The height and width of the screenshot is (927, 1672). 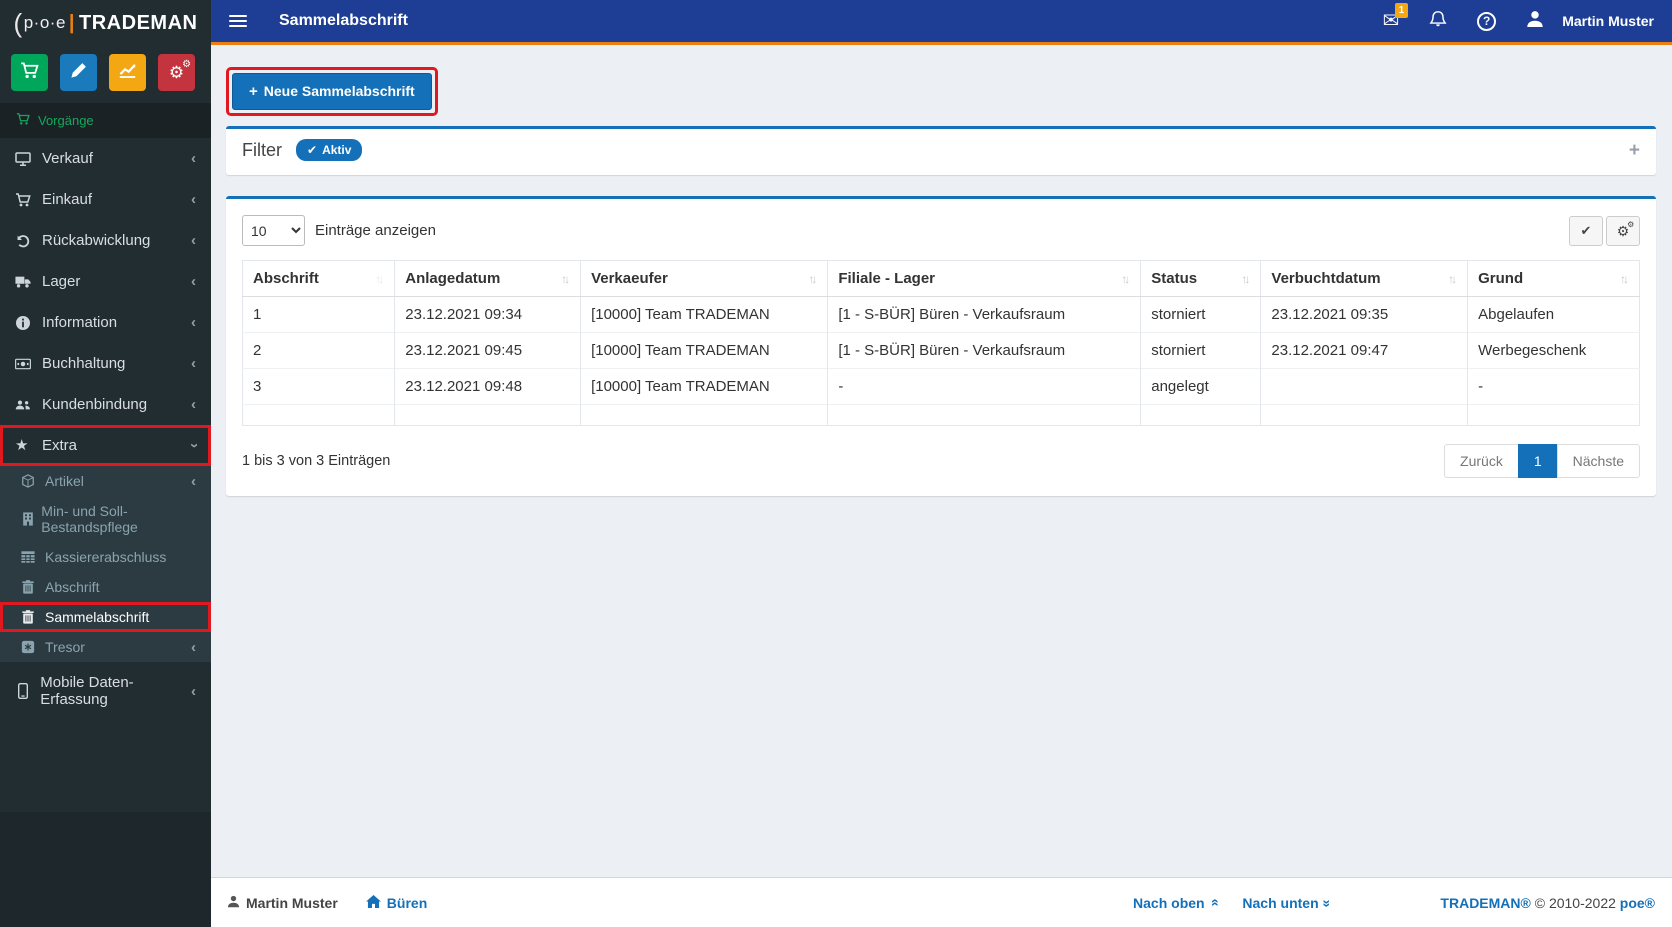 I want to click on footer-user: Martin Muster, so click(x=282, y=903).